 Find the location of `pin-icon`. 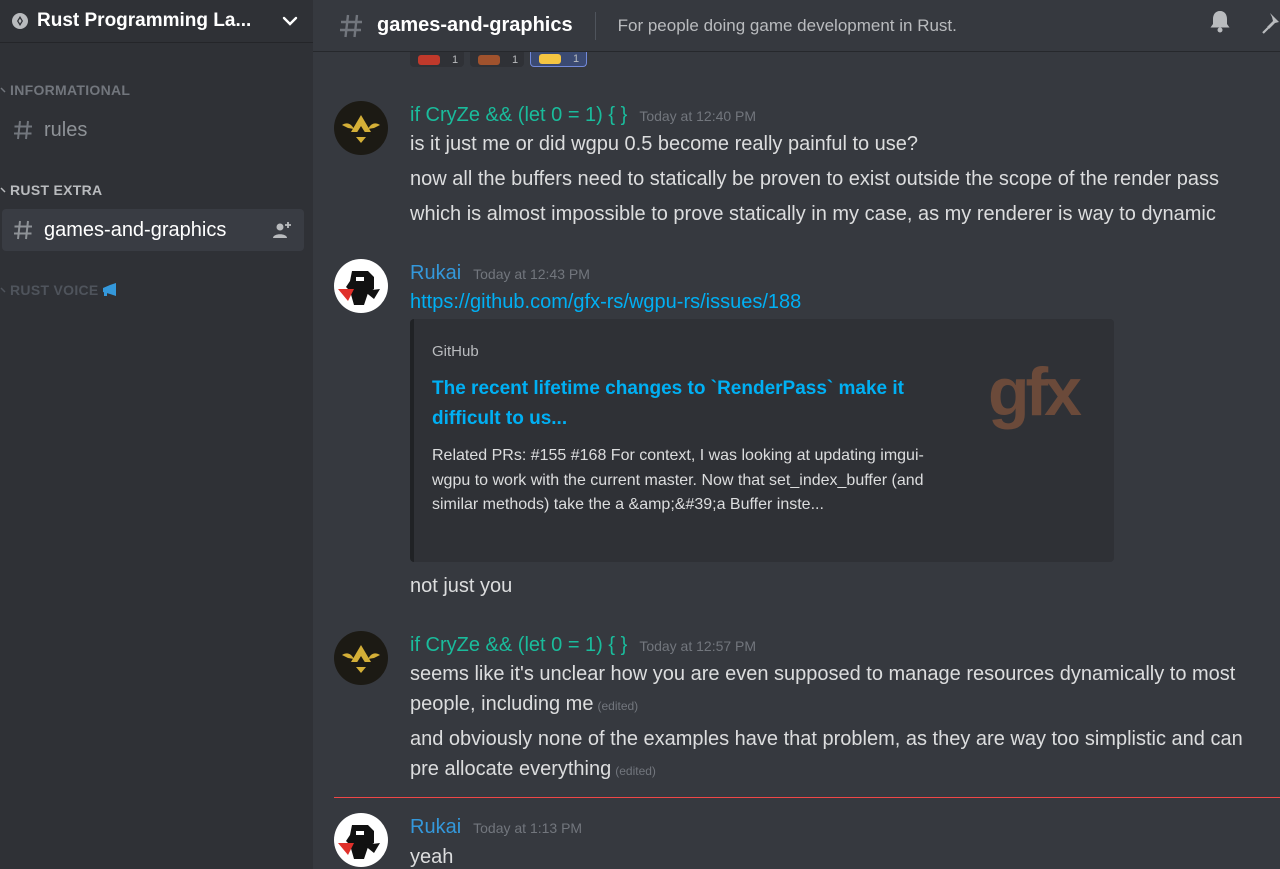

pin-icon is located at coordinates (1271, 23).